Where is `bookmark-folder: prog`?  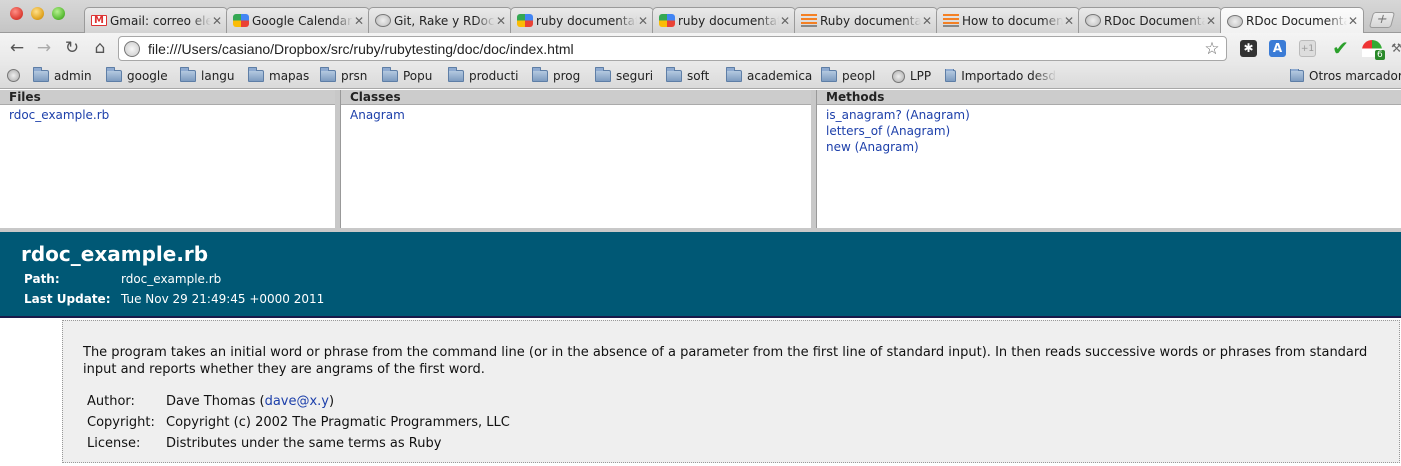
bookmark-folder: prog is located at coordinates (556, 75).